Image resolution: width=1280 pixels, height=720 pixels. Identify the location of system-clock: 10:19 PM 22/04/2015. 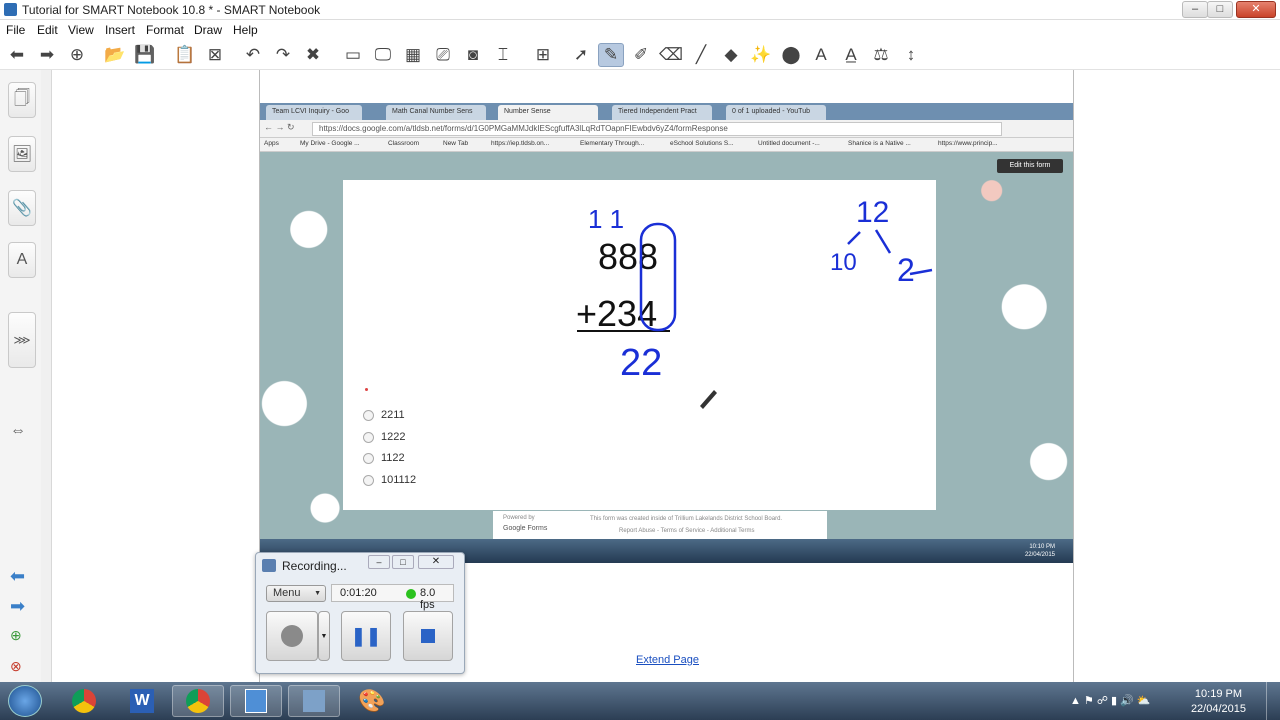
(1218, 702).